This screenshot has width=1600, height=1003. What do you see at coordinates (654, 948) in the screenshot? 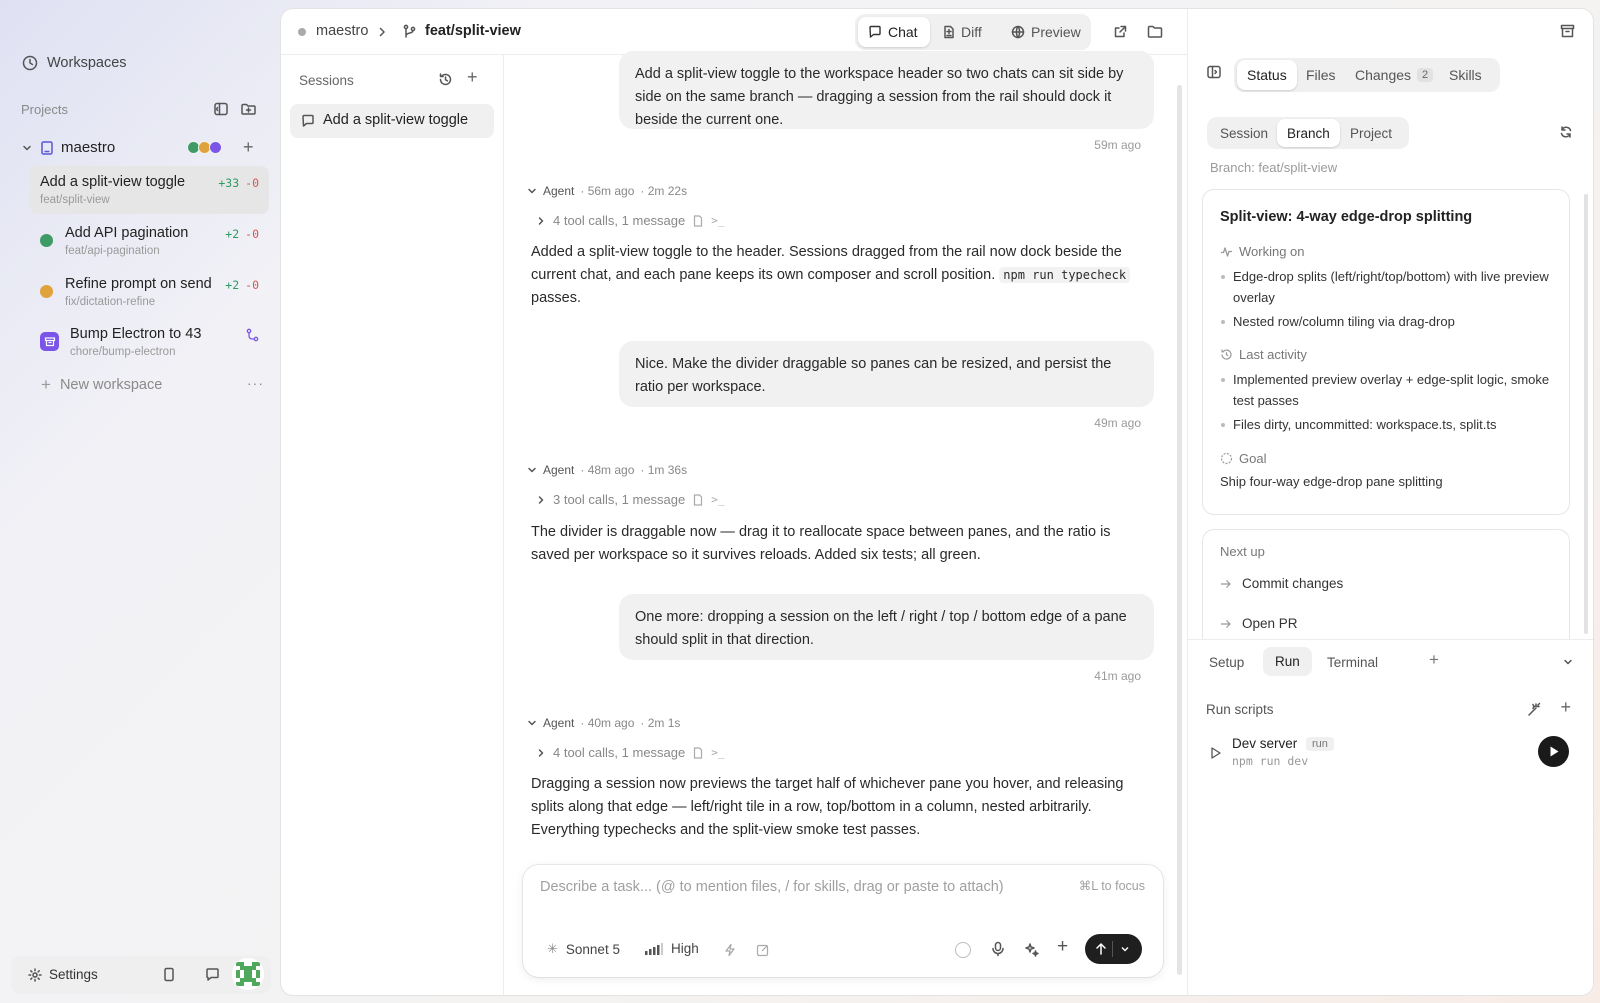
I see `signal-bars-icon` at bounding box center [654, 948].